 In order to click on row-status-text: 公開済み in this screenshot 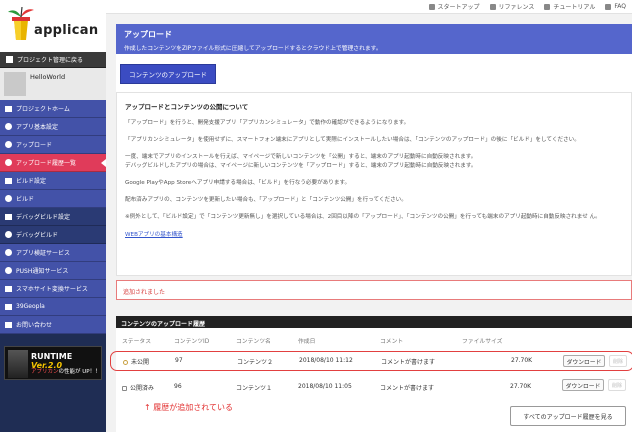, I will do `click(142, 388)`.